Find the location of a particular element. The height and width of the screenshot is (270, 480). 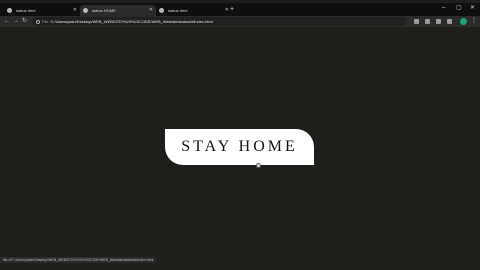

maximize-button: ▢ is located at coordinates (459, 8).